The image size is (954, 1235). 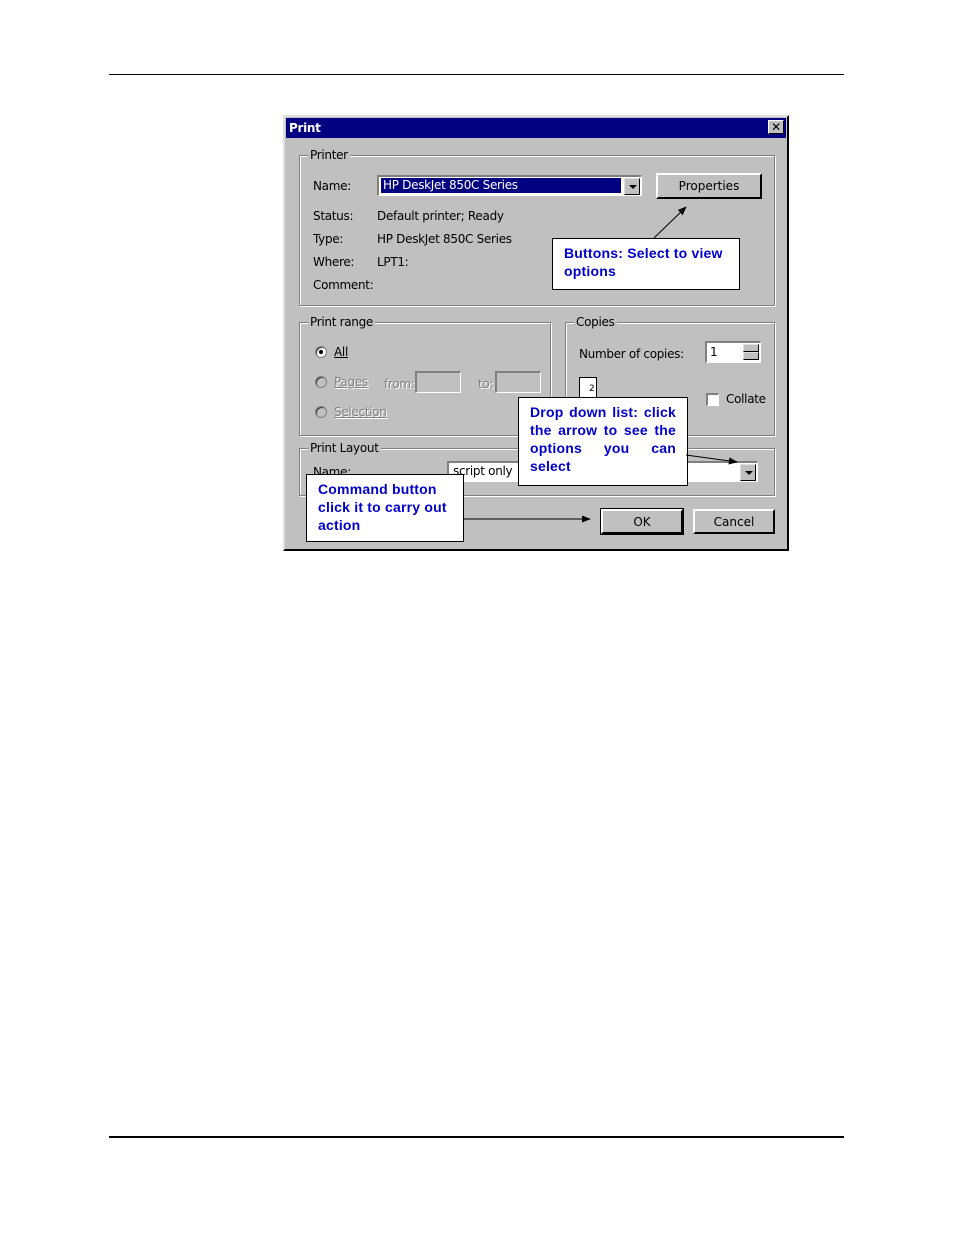 I want to click on status-label: Status:, so click(x=333, y=216).